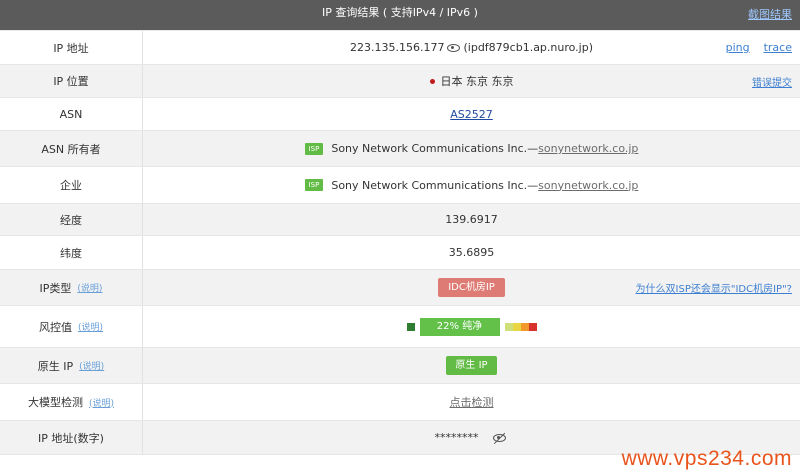 The image size is (800, 475). I want to click on risk-meter: 22% 纯净, so click(471, 326).